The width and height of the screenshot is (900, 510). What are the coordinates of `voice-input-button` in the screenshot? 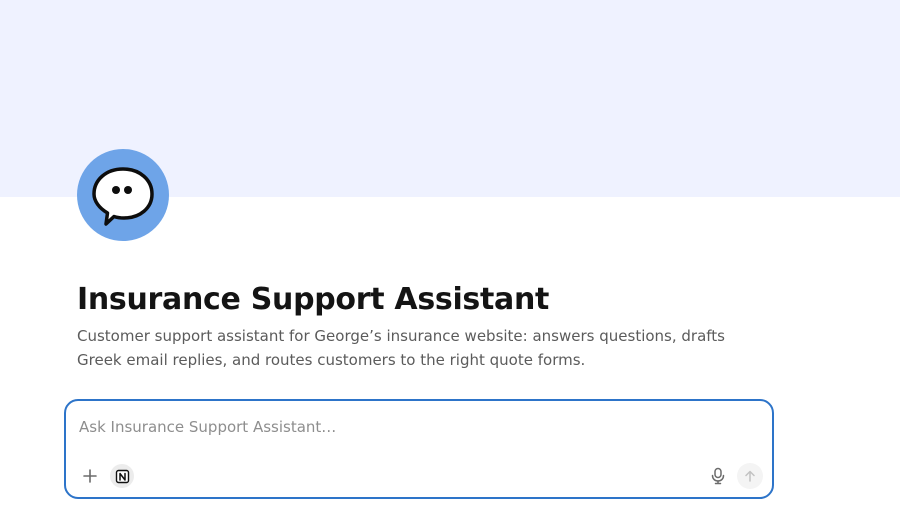 It's located at (718, 476).